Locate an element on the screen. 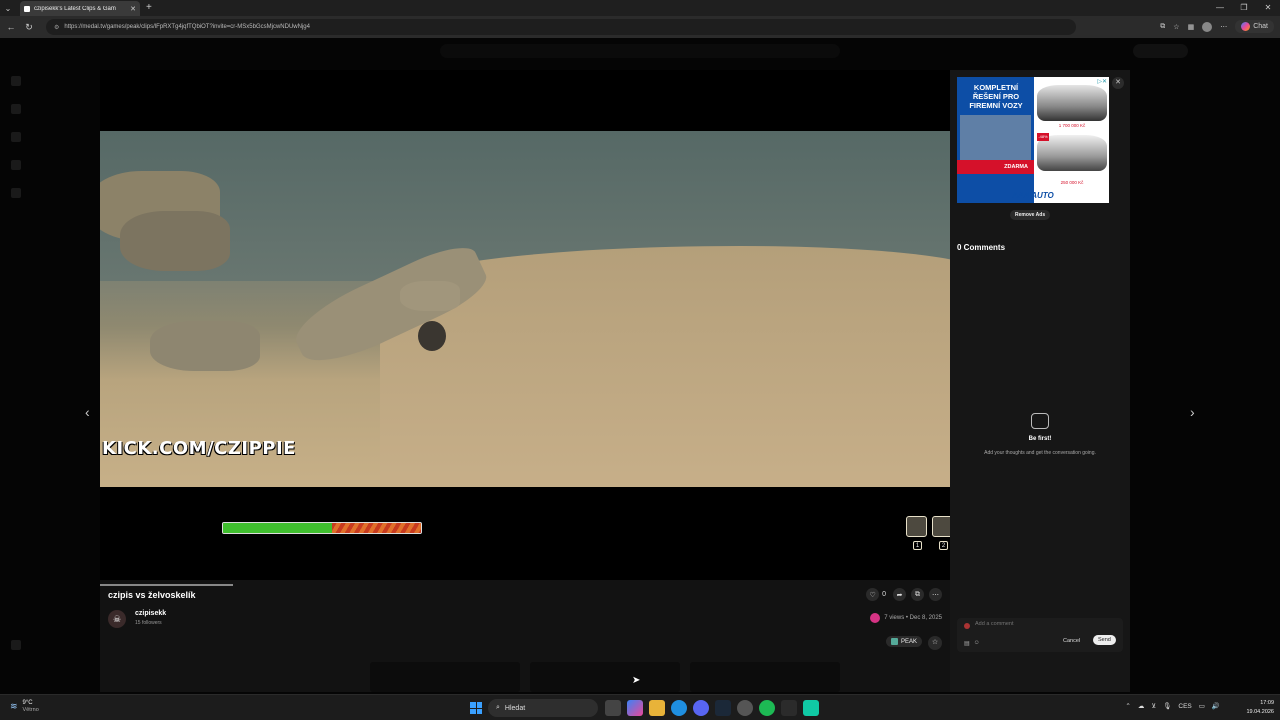  help-icon is located at coordinates (16, 645).